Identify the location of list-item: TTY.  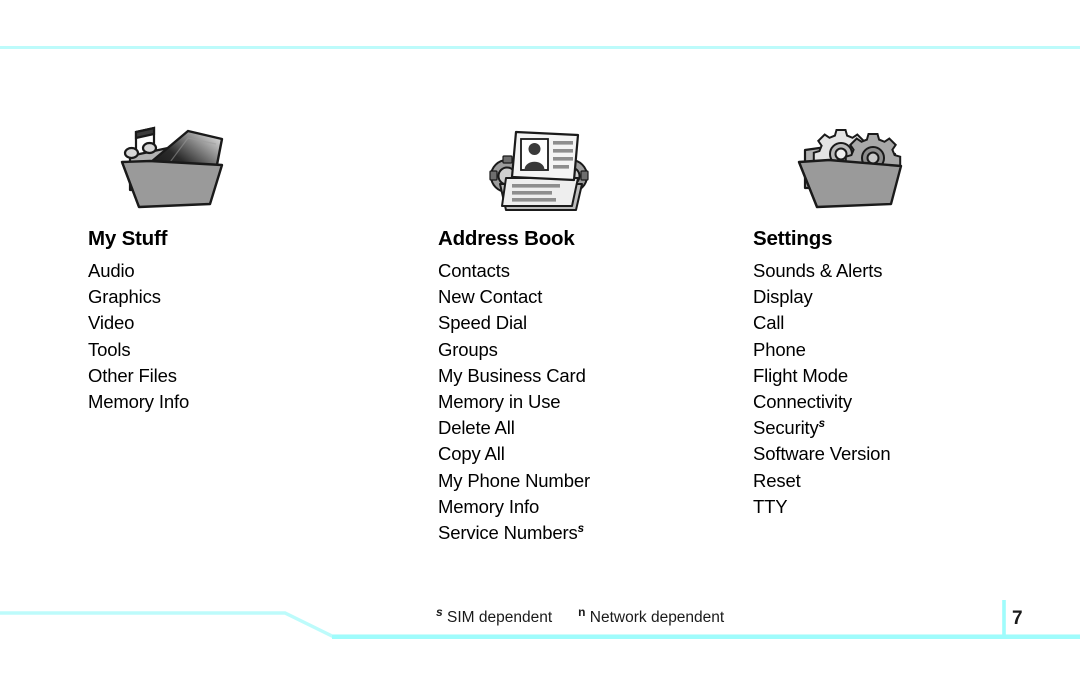
(903, 507).